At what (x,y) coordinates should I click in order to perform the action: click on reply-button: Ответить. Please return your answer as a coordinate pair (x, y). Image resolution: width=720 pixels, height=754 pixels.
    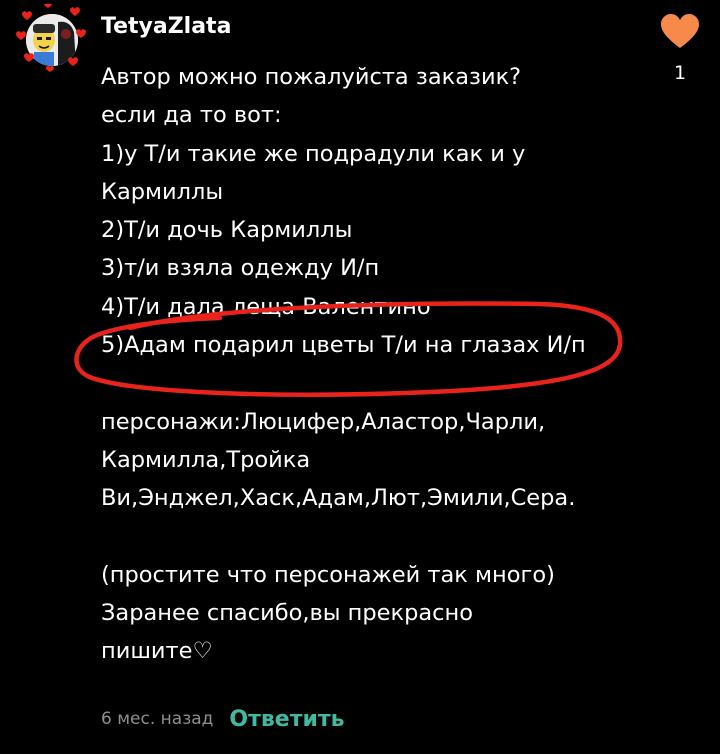
    Looking at the image, I should click on (286, 719).